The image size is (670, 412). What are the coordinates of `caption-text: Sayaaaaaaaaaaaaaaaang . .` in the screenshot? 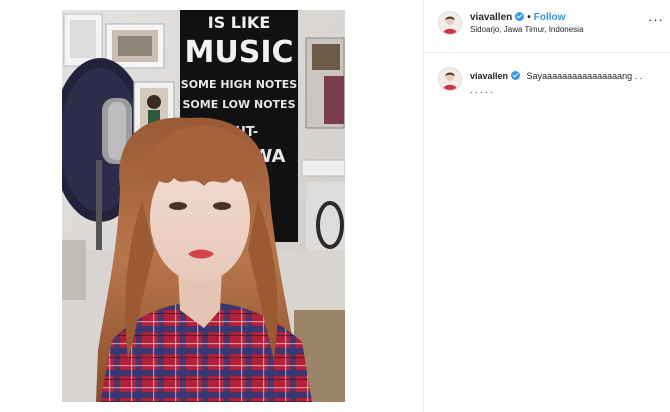 It's located at (584, 76).